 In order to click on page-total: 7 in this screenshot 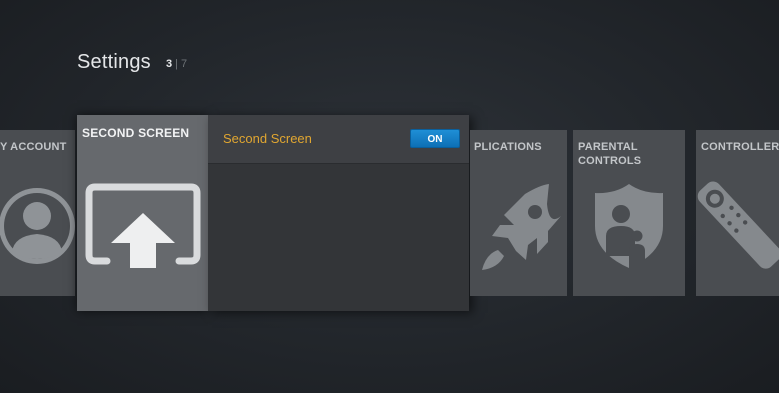, I will do `click(184, 64)`.